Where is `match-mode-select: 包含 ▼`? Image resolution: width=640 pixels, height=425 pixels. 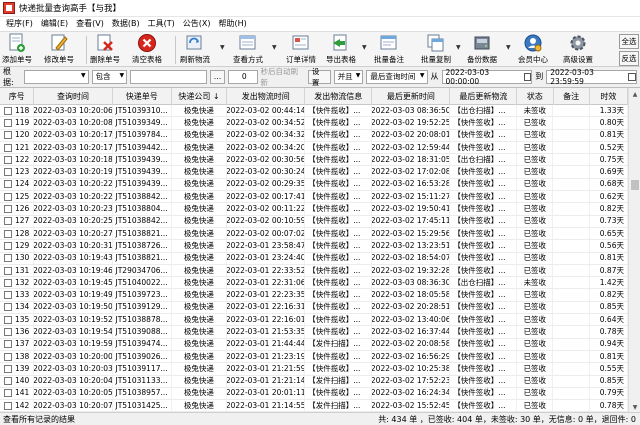
match-mode-select: 包含 ▼ is located at coordinates (109, 76).